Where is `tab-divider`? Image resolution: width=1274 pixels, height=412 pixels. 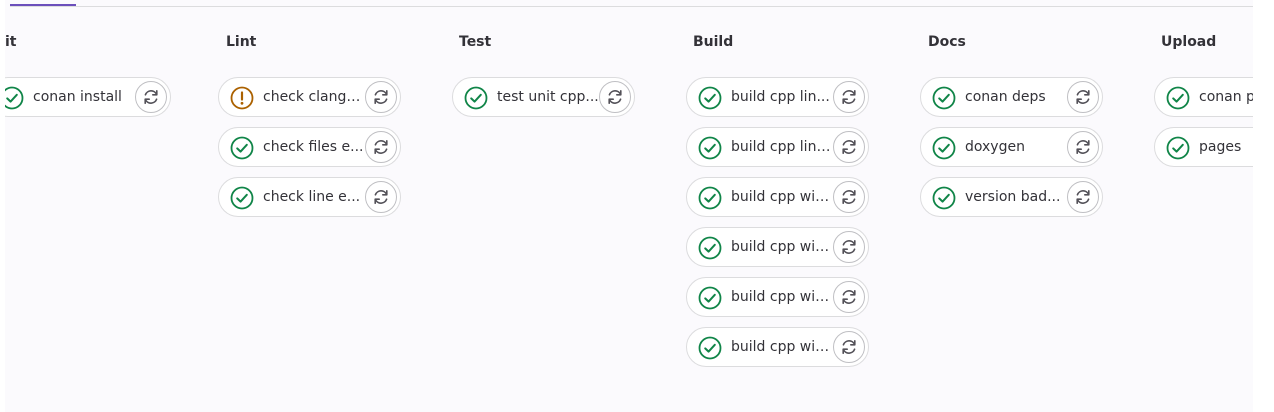 tab-divider is located at coordinates (631, 6).